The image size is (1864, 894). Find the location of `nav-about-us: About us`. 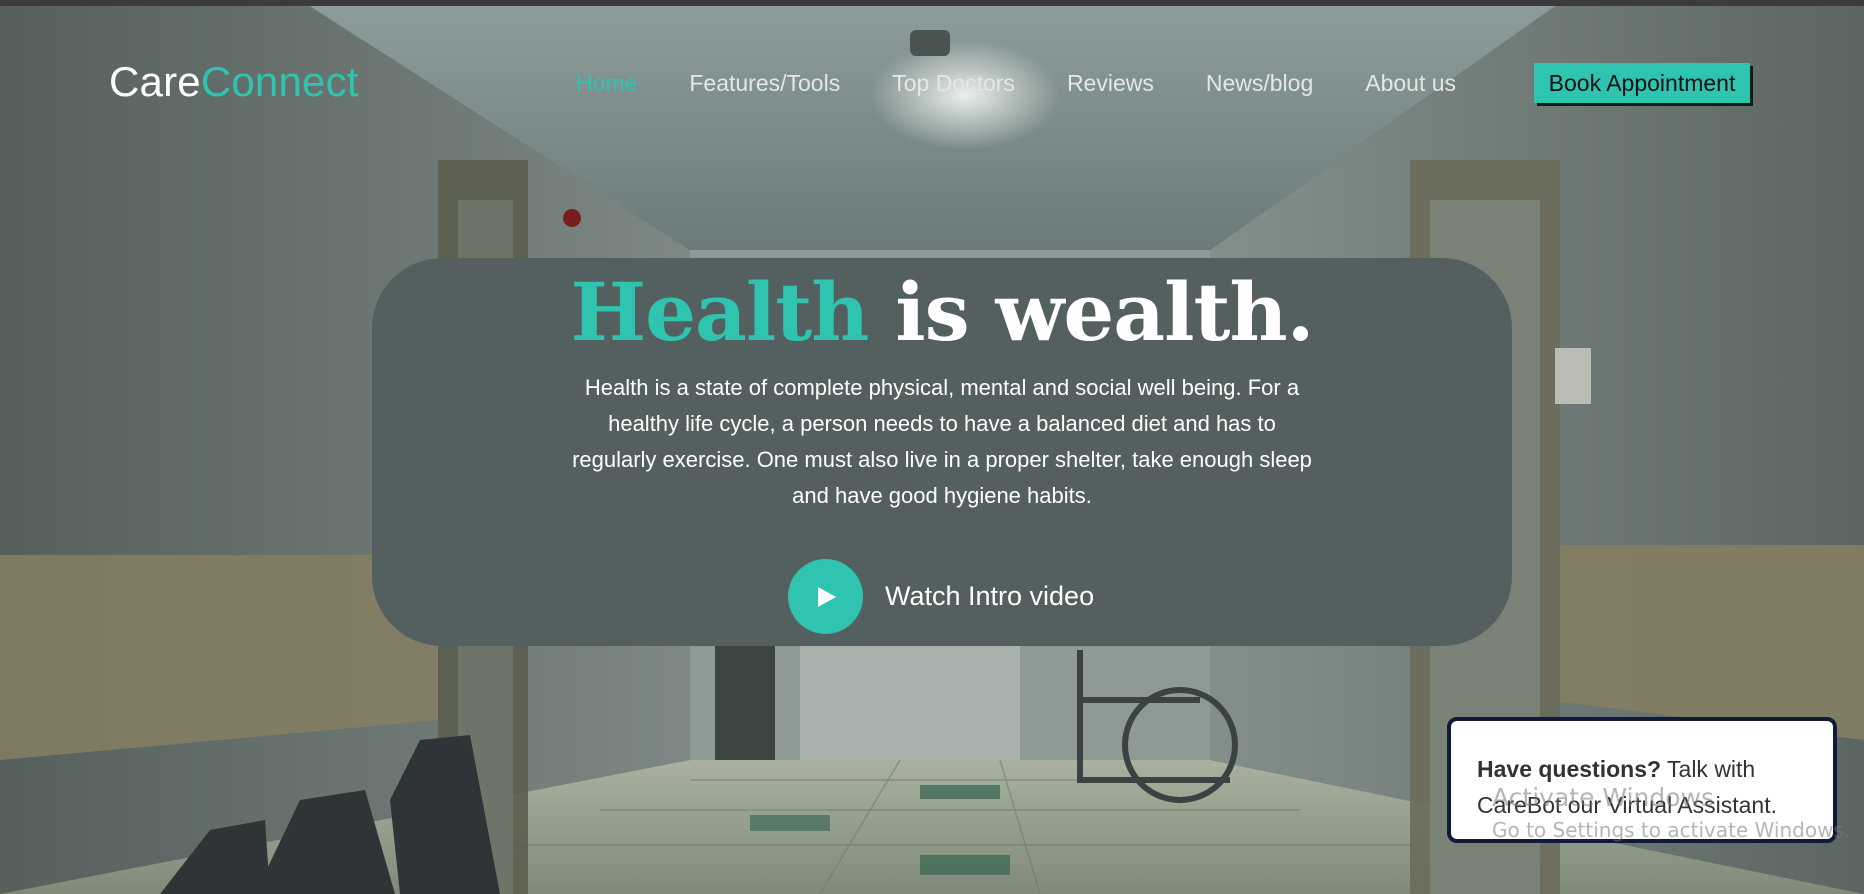

nav-about-us: About us is located at coordinates (1410, 83).